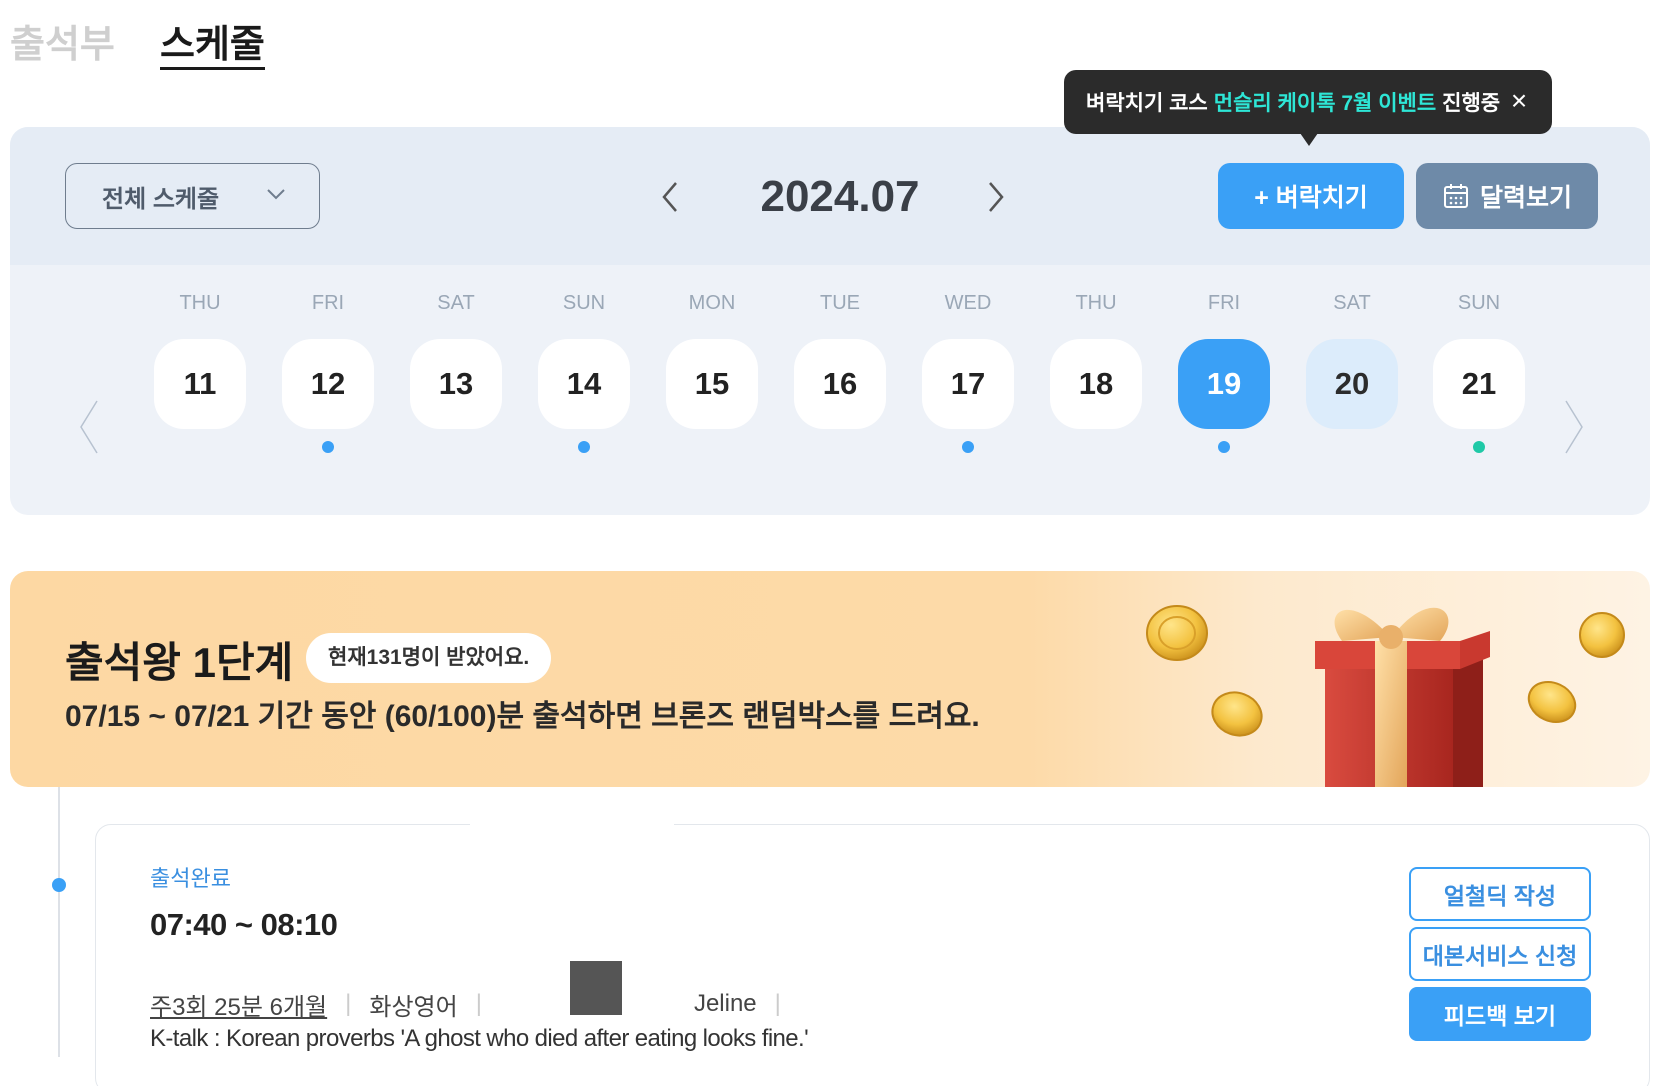 Image resolution: width=1674 pixels, height=1086 pixels. I want to click on event-tooltip: 벼락치기 코스 먼슬리 케이톡 7월 이벤트 진행중 ×, so click(1308, 108).